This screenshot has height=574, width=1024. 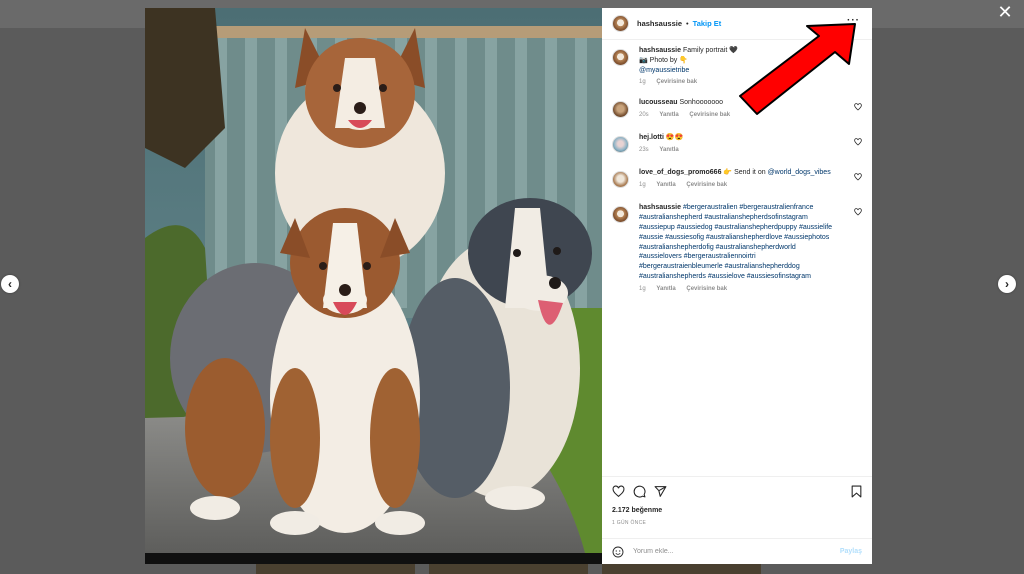 What do you see at coordinates (739, 103) in the screenshot?
I see `comment-text: lucousseau Sonhooooooo` at bounding box center [739, 103].